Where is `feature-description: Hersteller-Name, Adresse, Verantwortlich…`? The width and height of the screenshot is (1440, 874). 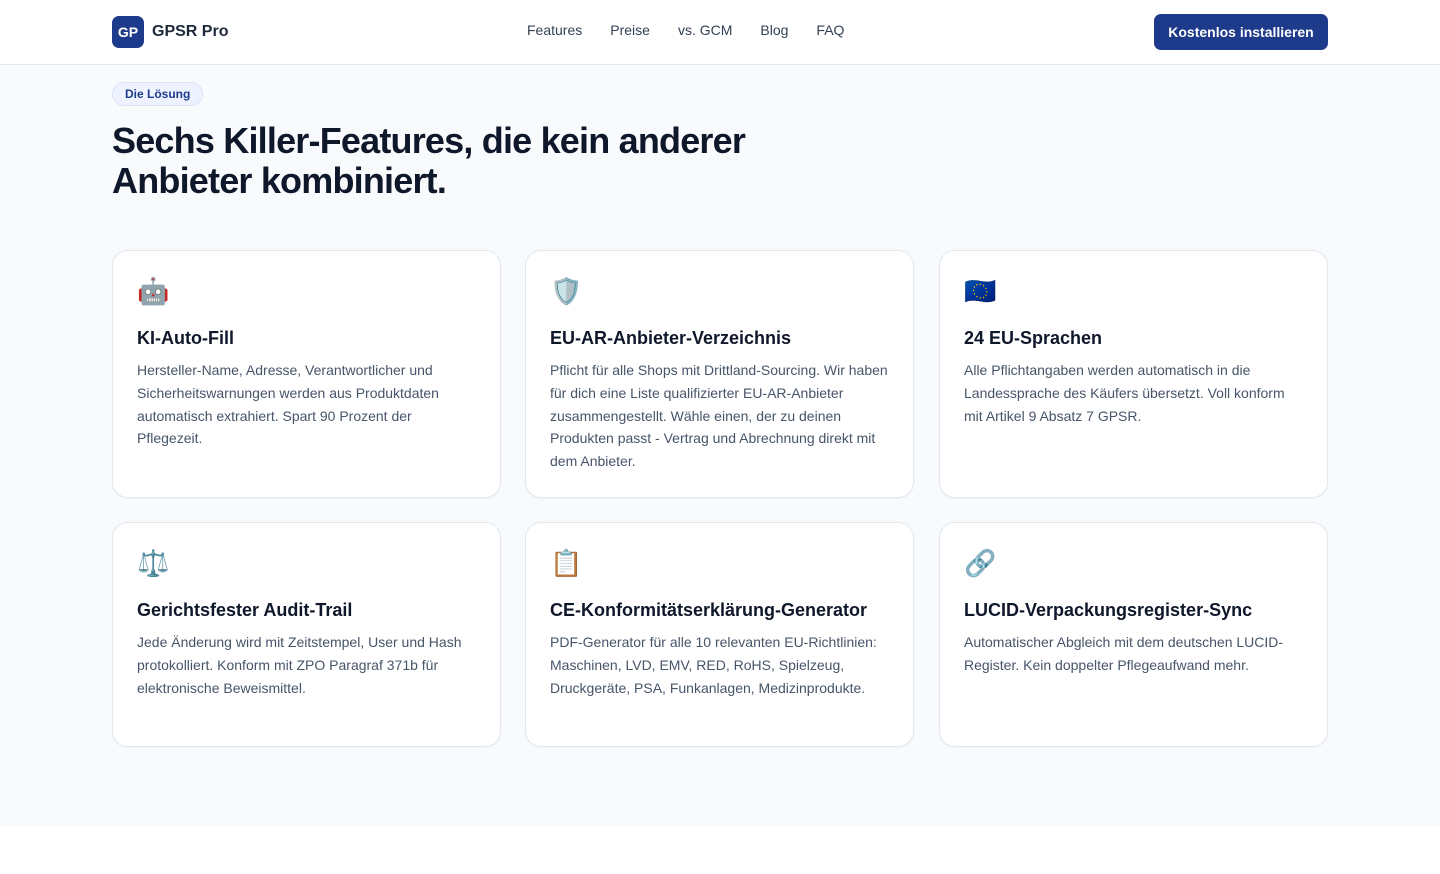 feature-description: Hersteller-Name, Adresse, Verantwortlich… is located at coordinates (288, 404).